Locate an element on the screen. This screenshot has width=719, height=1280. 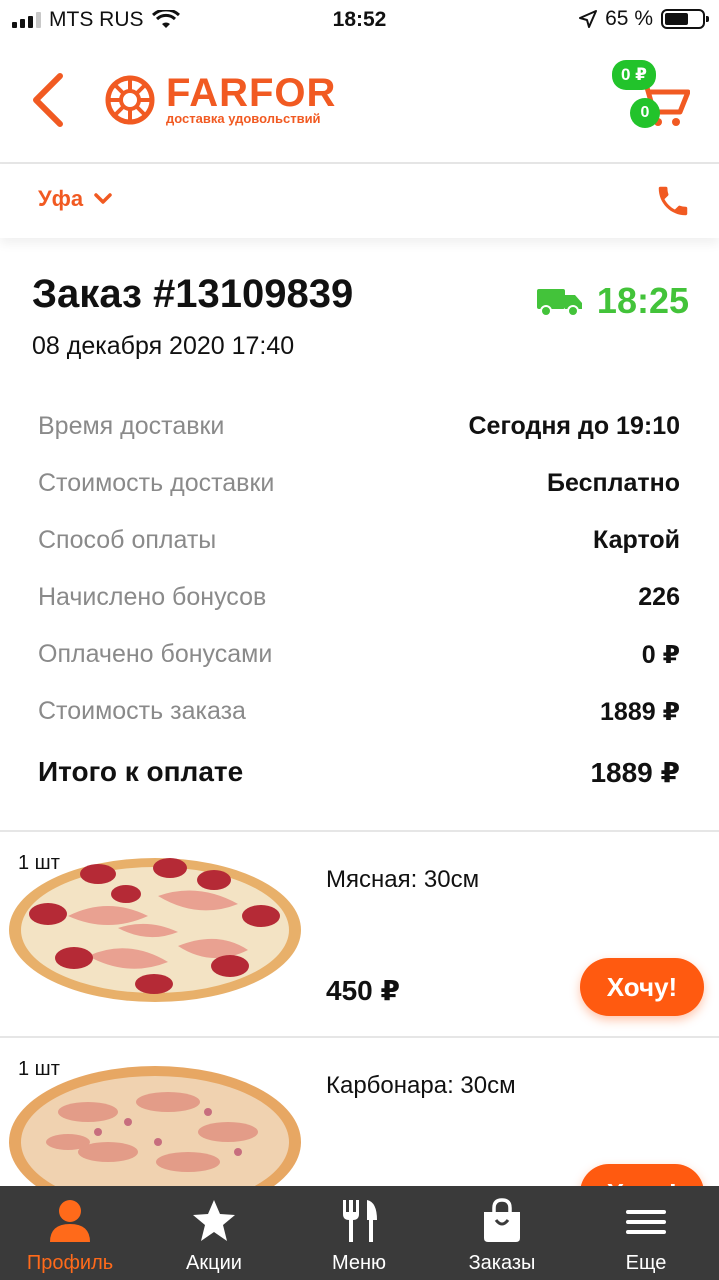
battery-percent: 65 % is located at coordinates (629, 18).